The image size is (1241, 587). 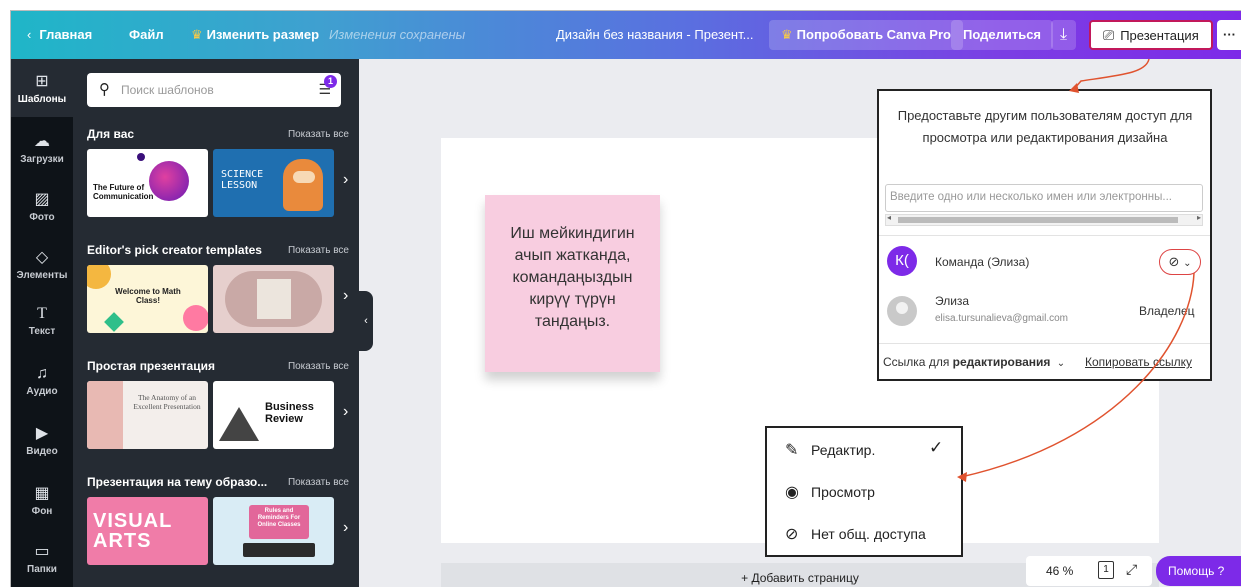 What do you see at coordinates (174, 250) in the screenshot?
I see `section-title: Editor's pick creator templates` at bounding box center [174, 250].